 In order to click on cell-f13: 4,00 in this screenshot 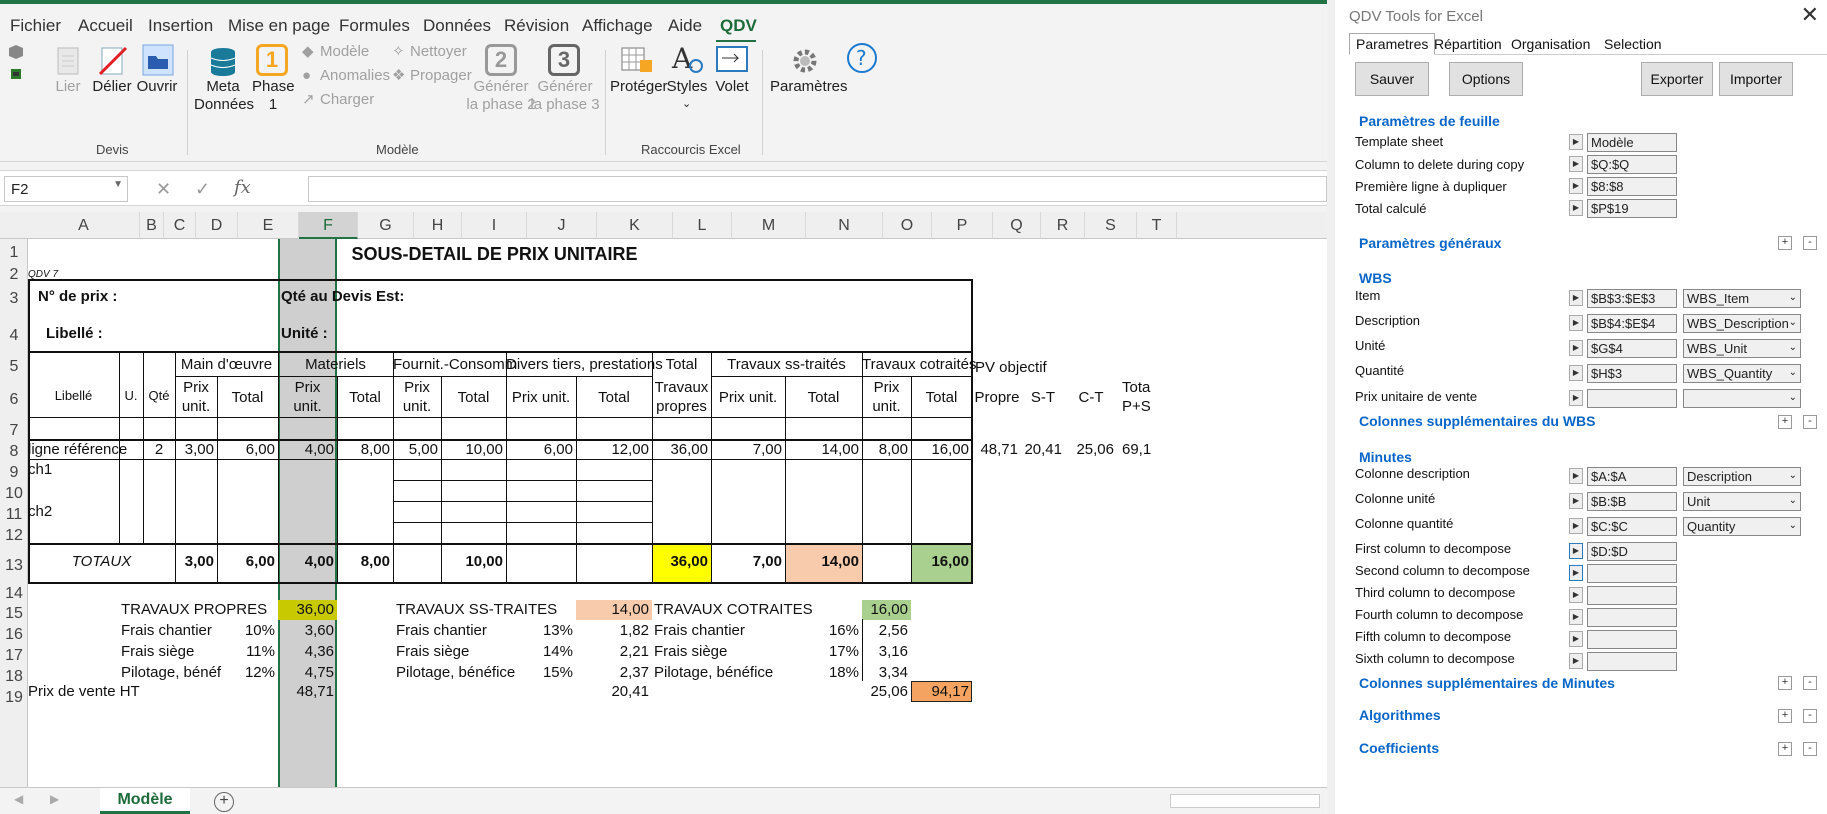, I will do `click(306, 562)`.